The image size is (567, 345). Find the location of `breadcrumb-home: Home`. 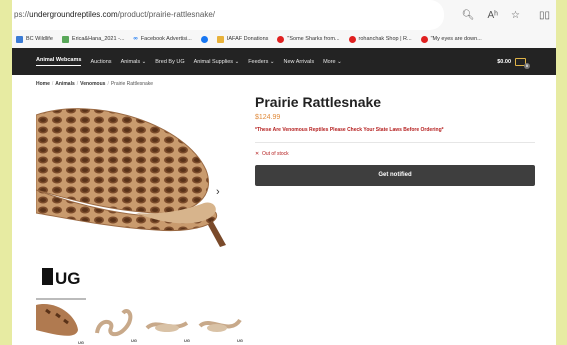

breadcrumb-home: Home is located at coordinates (43, 84).